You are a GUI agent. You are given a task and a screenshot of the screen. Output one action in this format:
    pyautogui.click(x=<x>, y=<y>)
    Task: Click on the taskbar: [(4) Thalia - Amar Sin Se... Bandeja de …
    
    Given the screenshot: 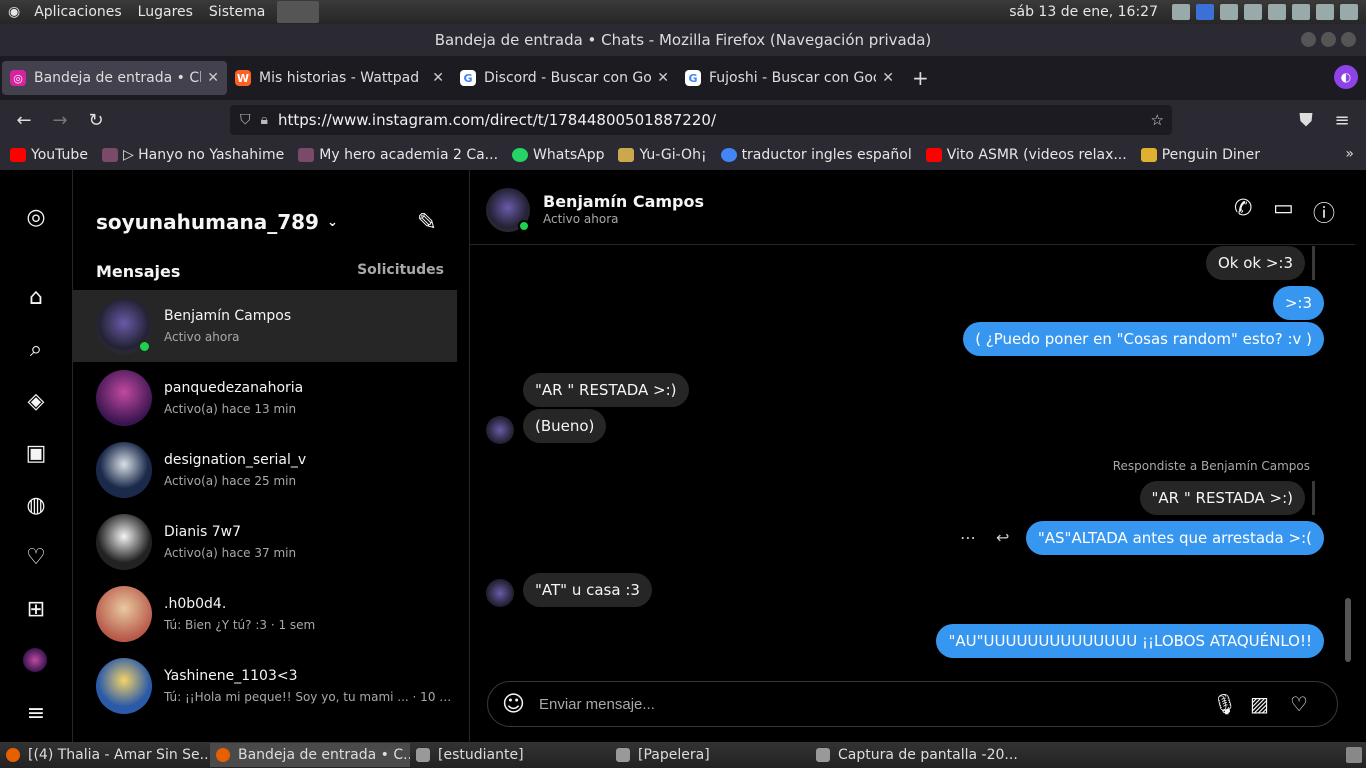 What is the action you would take?
    pyautogui.click(x=683, y=755)
    